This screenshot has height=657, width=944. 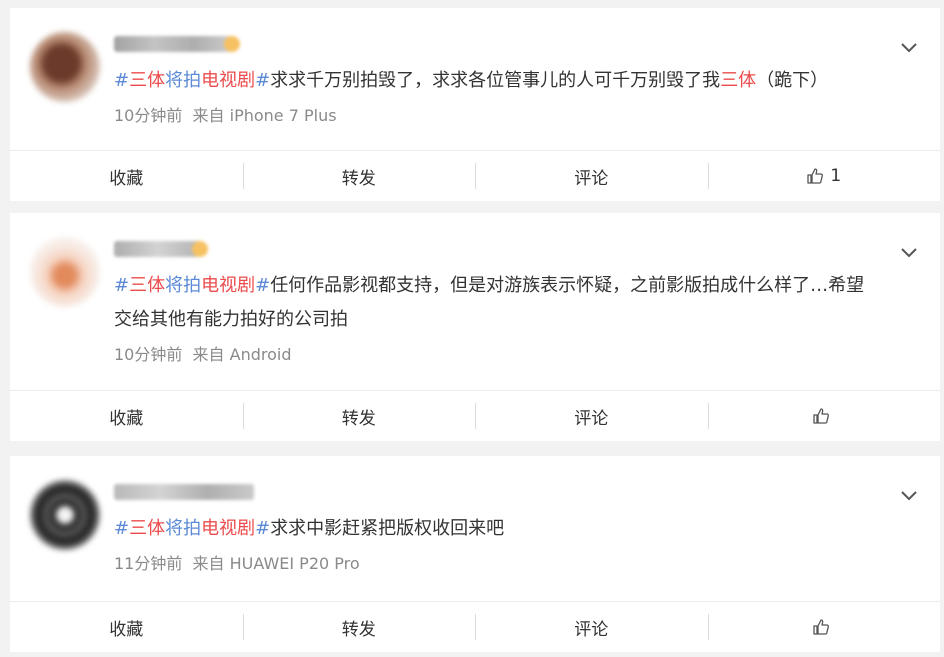 I want to click on post-source: 来自 iPhone 7 Plus, so click(x=264, y=115).